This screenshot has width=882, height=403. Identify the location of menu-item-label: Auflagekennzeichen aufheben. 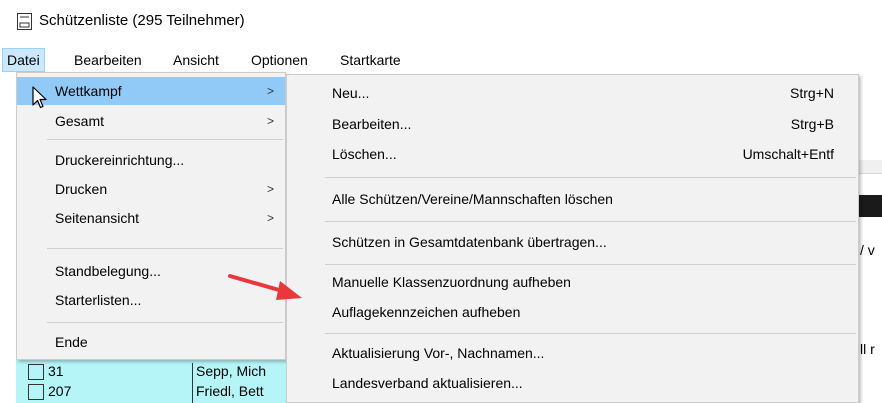
(426, 312).